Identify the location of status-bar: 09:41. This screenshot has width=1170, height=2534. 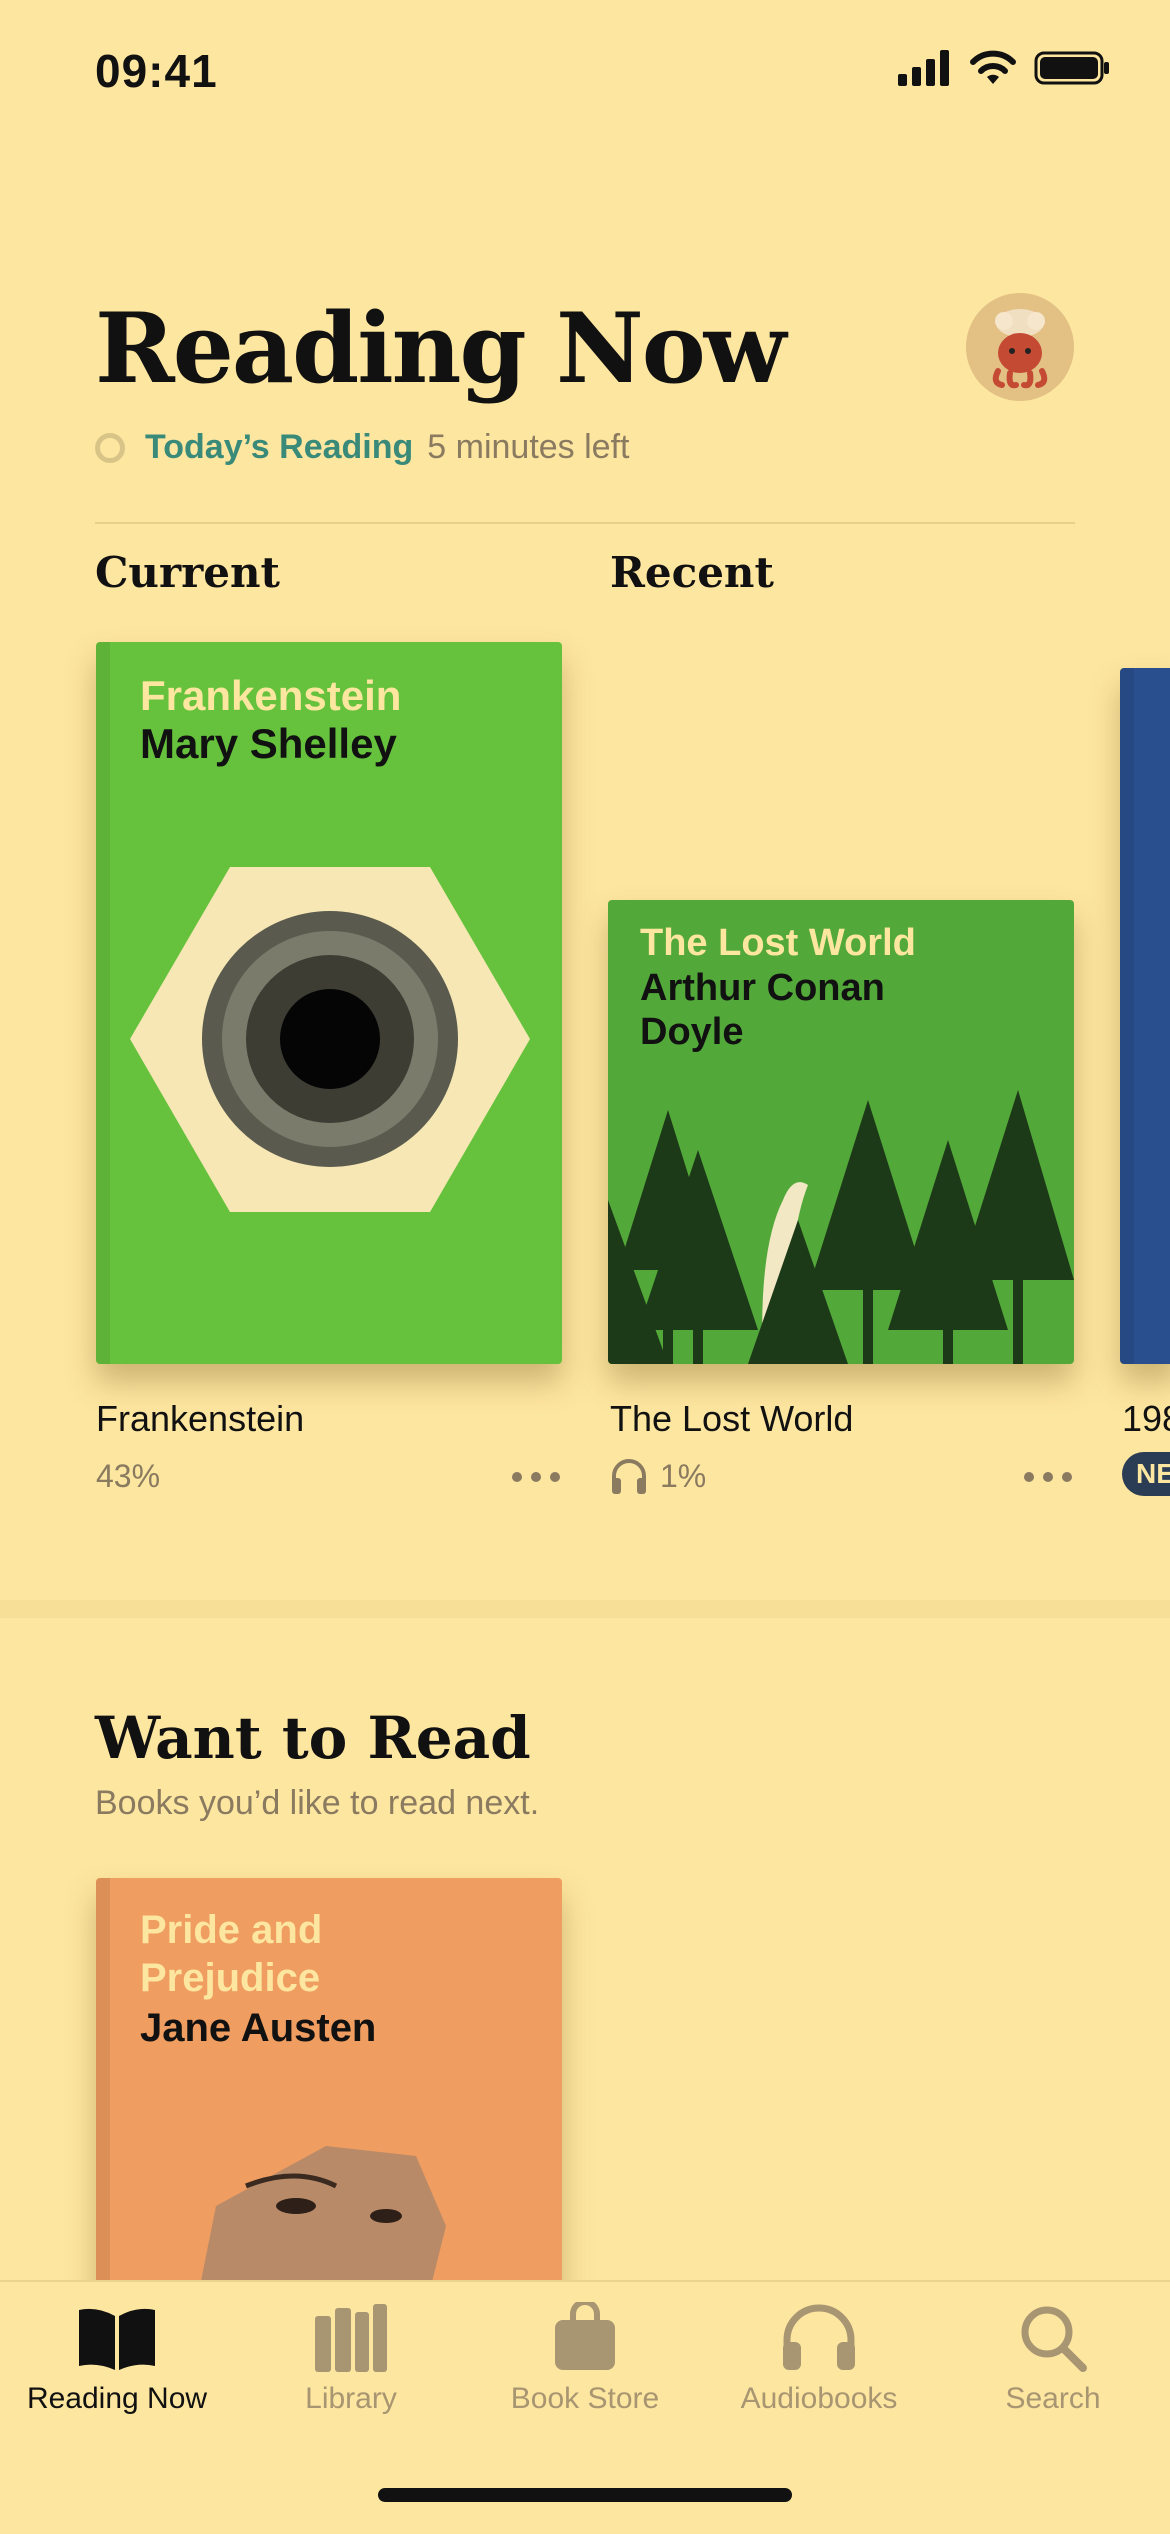
(585, 70).